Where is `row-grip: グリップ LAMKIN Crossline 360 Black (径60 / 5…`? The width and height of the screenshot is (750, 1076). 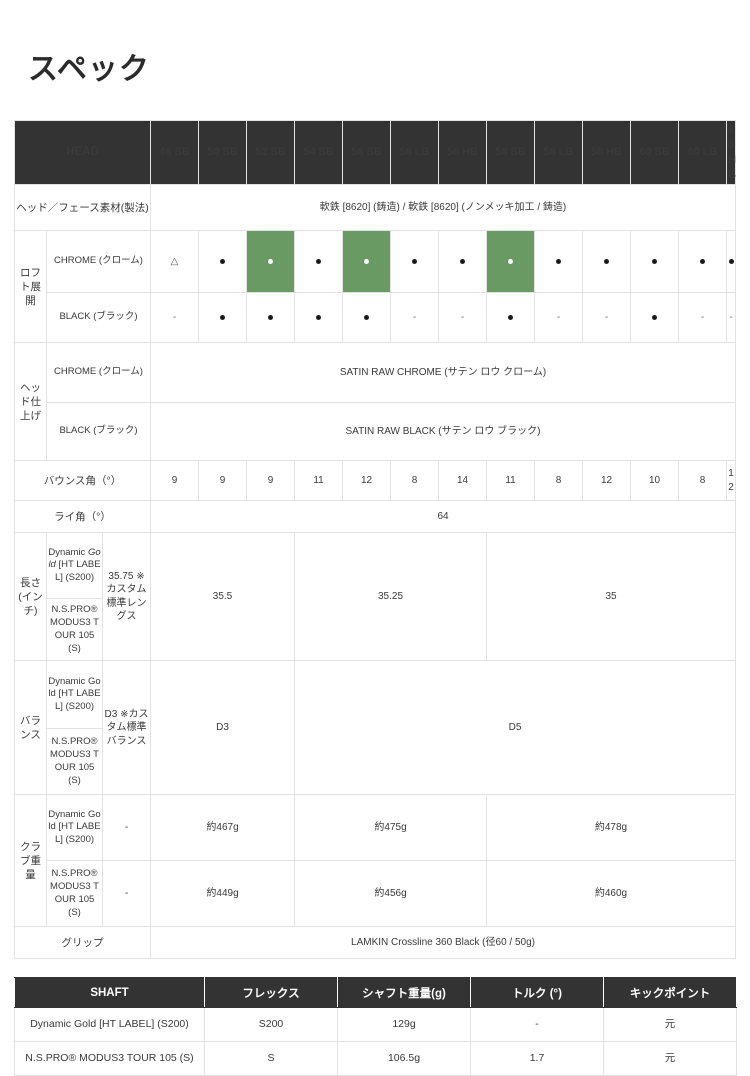
row-grip: グリップ LAMKIN Crossline 360 Black (径60 / 5… is located at coordinates (374, 943).